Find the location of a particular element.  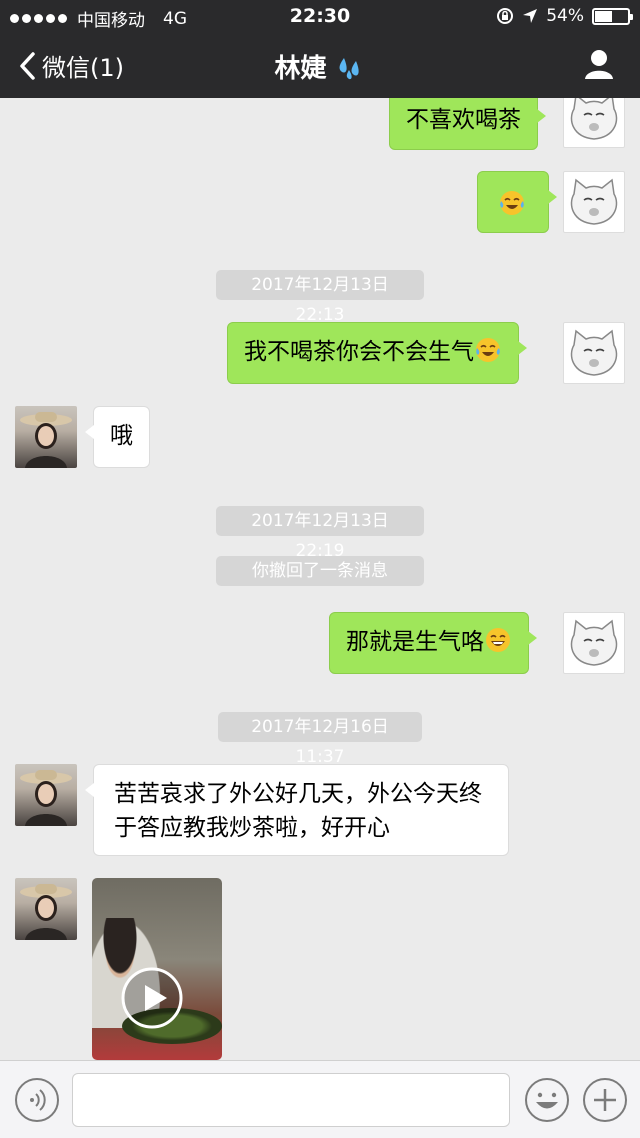

rotation-lock-icon is located at coordinates (505, 16).